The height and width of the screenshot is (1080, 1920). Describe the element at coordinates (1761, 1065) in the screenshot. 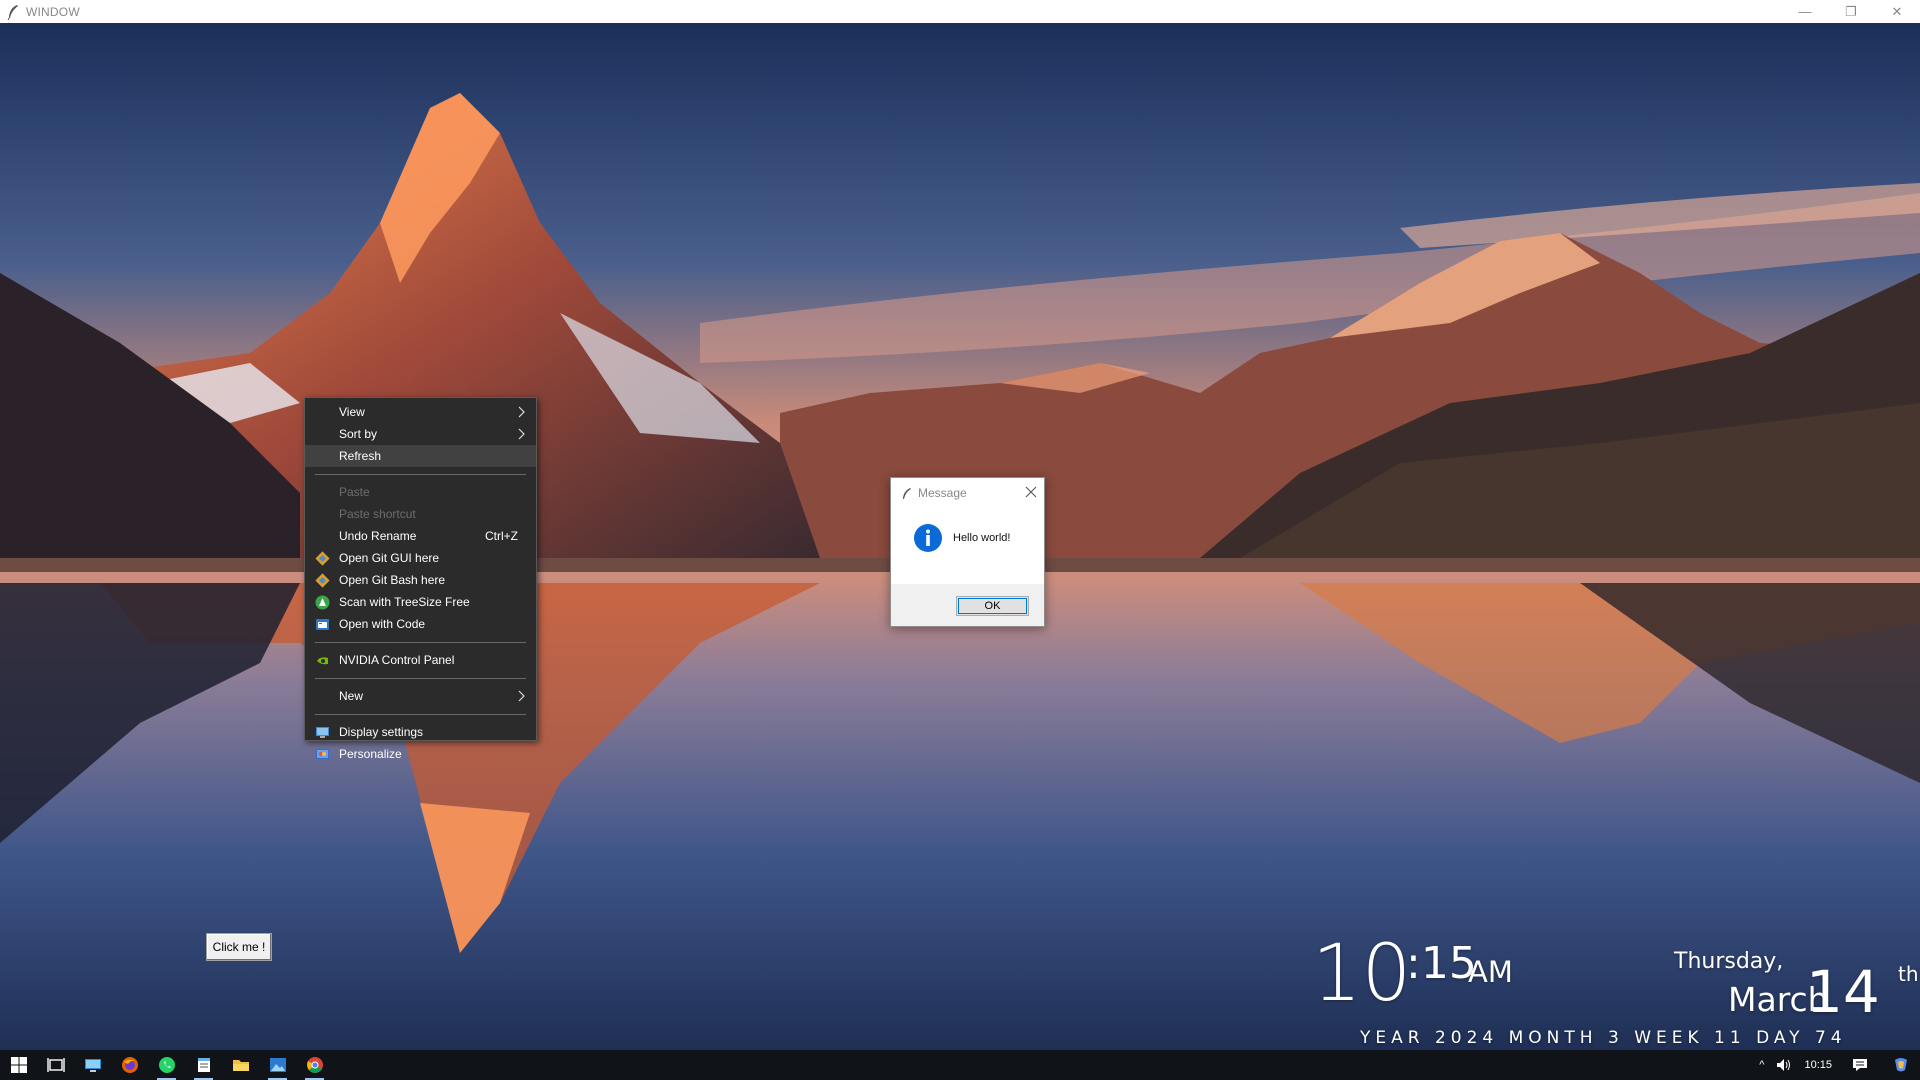

I see `chevron-up-icon: ^` at that location.